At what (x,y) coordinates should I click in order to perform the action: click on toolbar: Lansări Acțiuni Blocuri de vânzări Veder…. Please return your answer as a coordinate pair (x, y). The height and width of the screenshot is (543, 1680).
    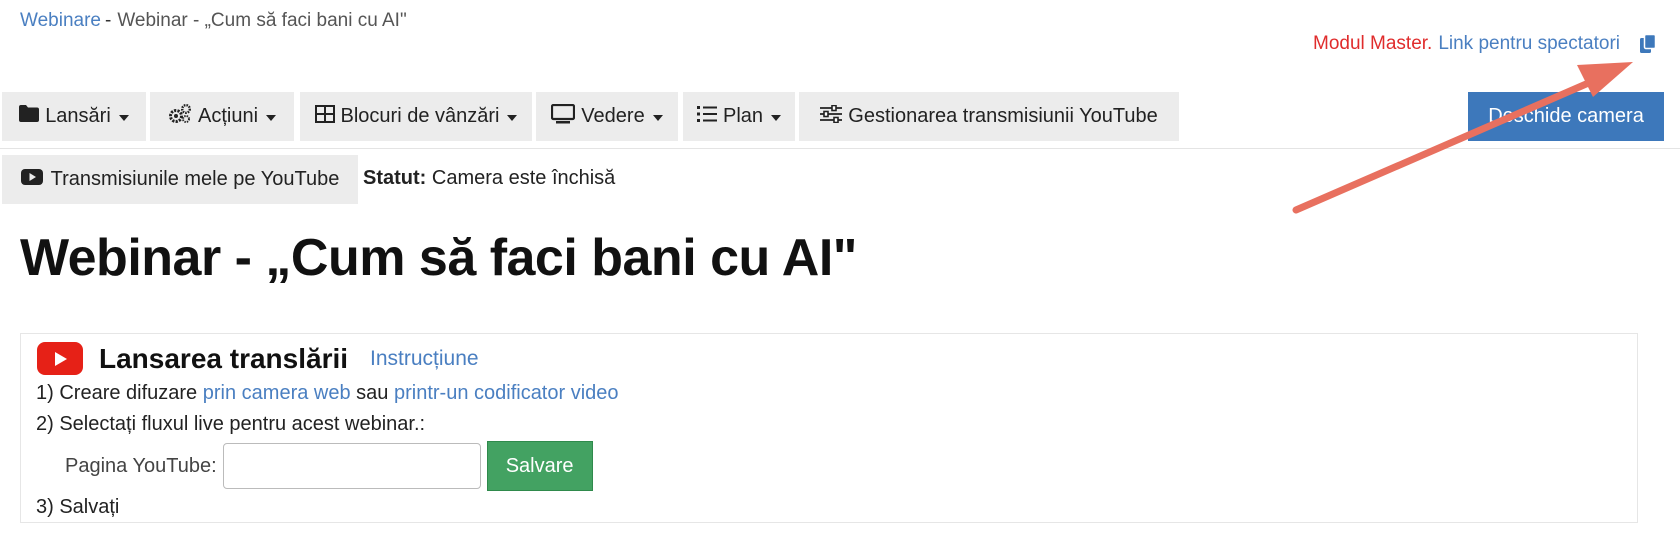
    Looking at the image, I should click on (841, 117).